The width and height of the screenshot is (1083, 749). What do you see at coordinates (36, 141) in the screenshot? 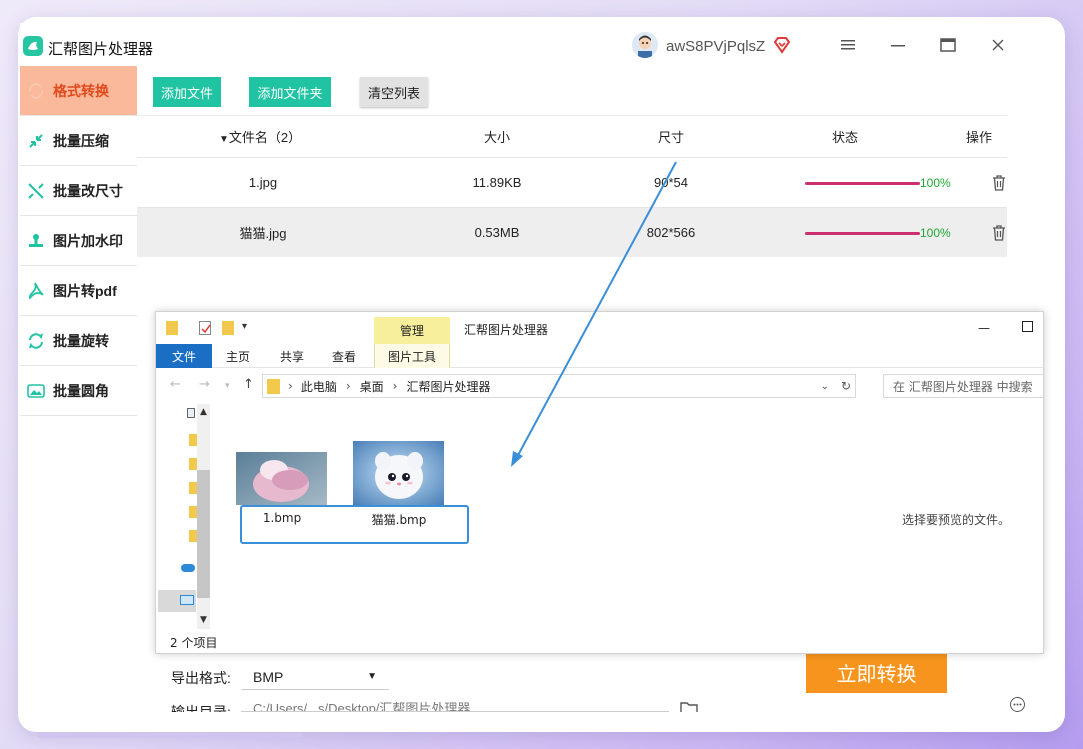
I see `compress-icon` at bounding box center [36, 141].